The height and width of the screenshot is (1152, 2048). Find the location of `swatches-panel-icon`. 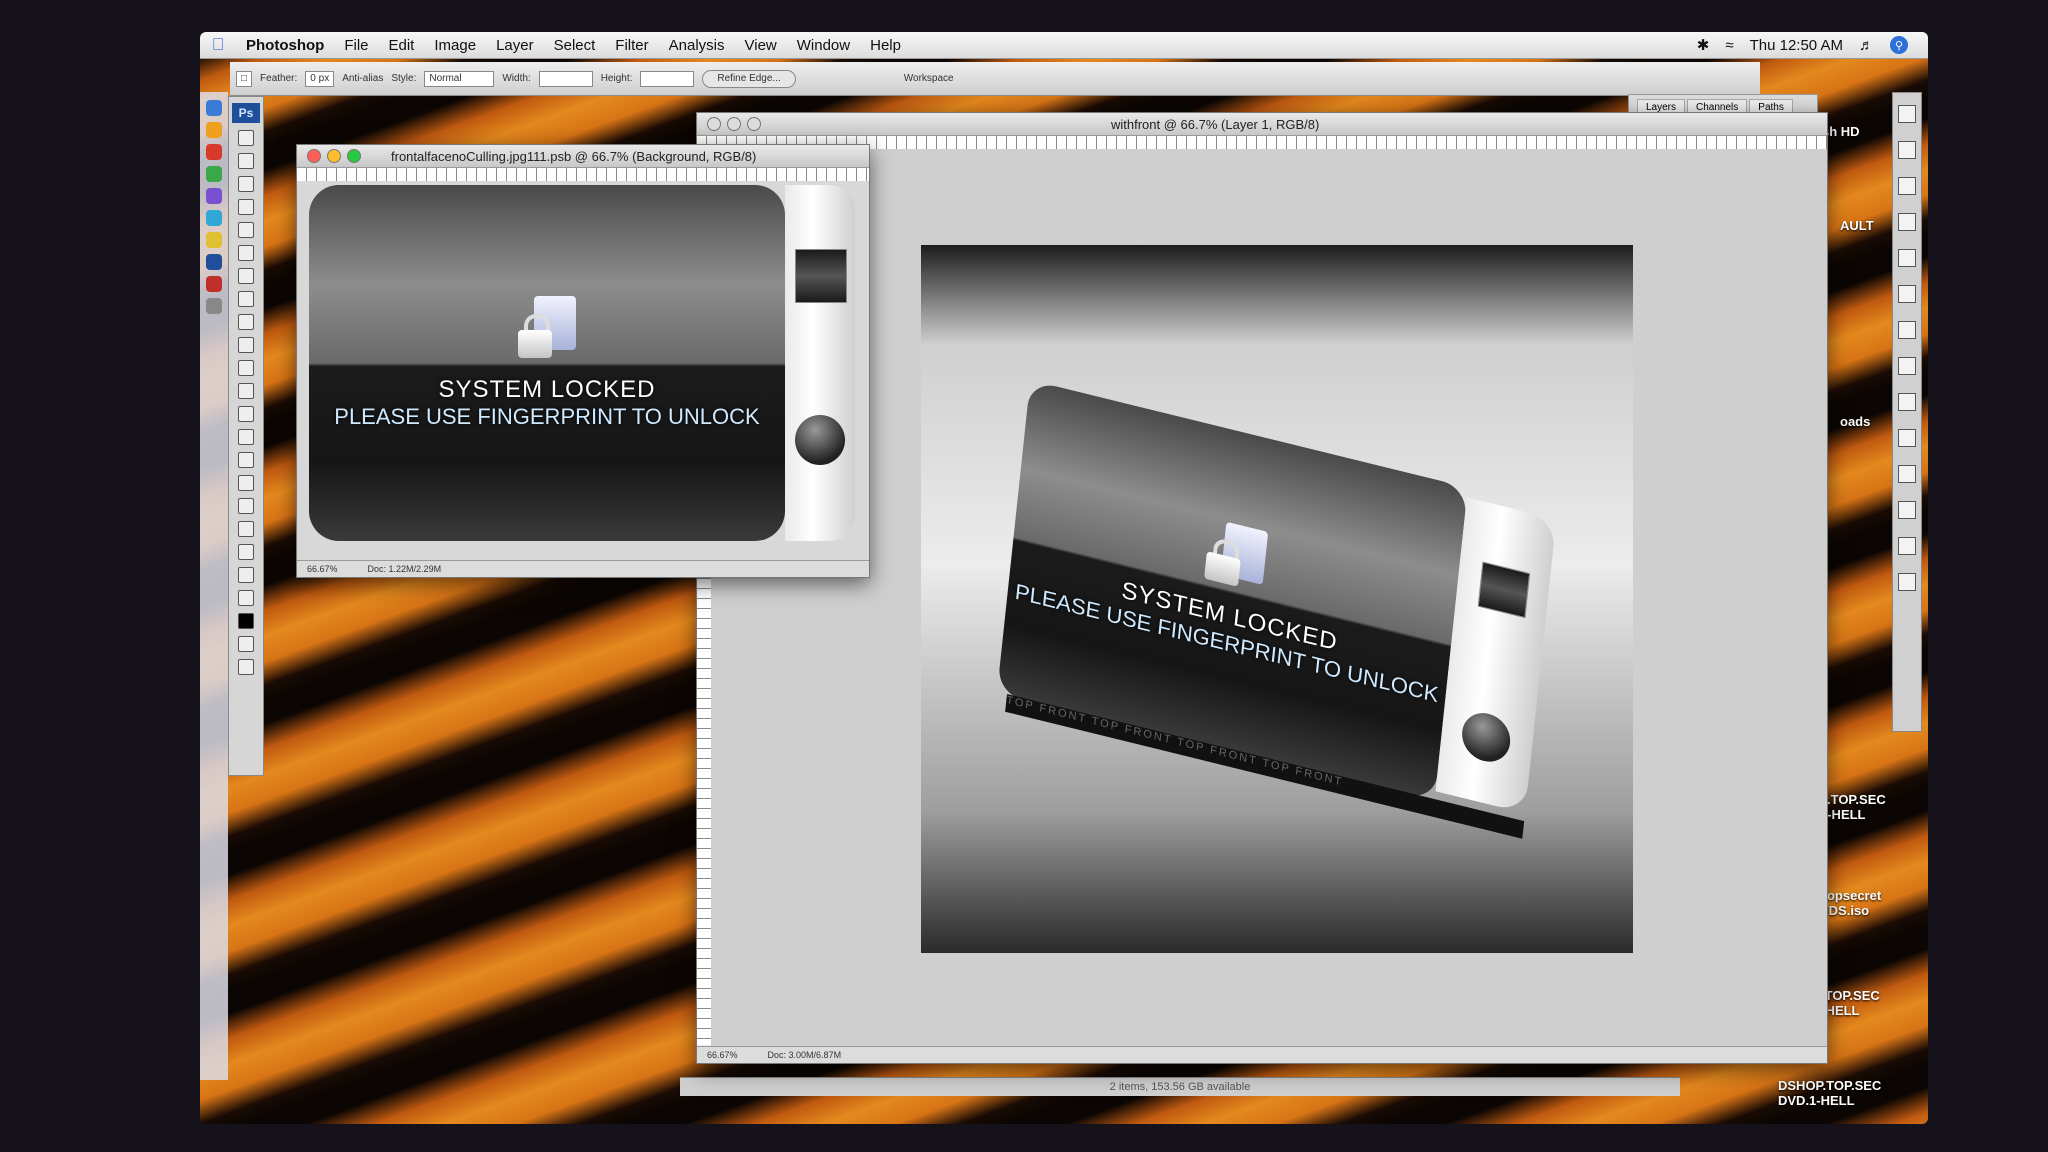

swatches-panel-icon is located at coordinates (1907, 546).